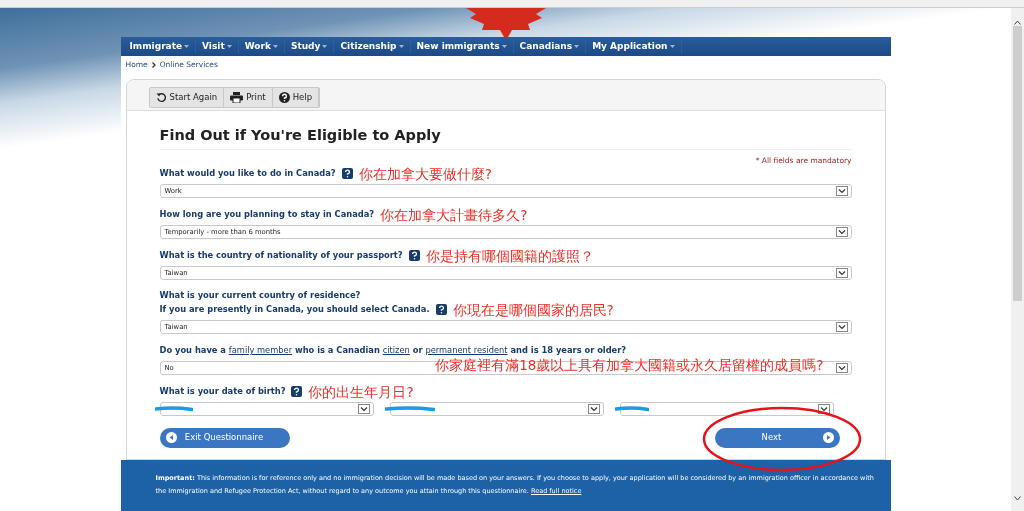  What do you see at coordinates (828, 438) in the screenshot?
I see `arrow-right-icon` at bounding box center [828, 438].